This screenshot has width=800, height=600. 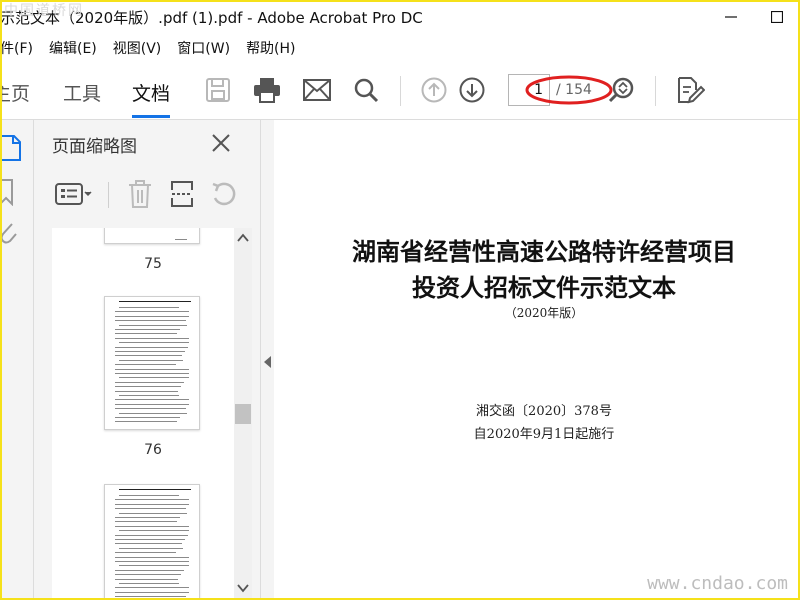 What do you see at coordinates (544, 411) in the screenshot?
I see `document-number: 湘交函〔2020〕378号` at bounding box center [544, 411].